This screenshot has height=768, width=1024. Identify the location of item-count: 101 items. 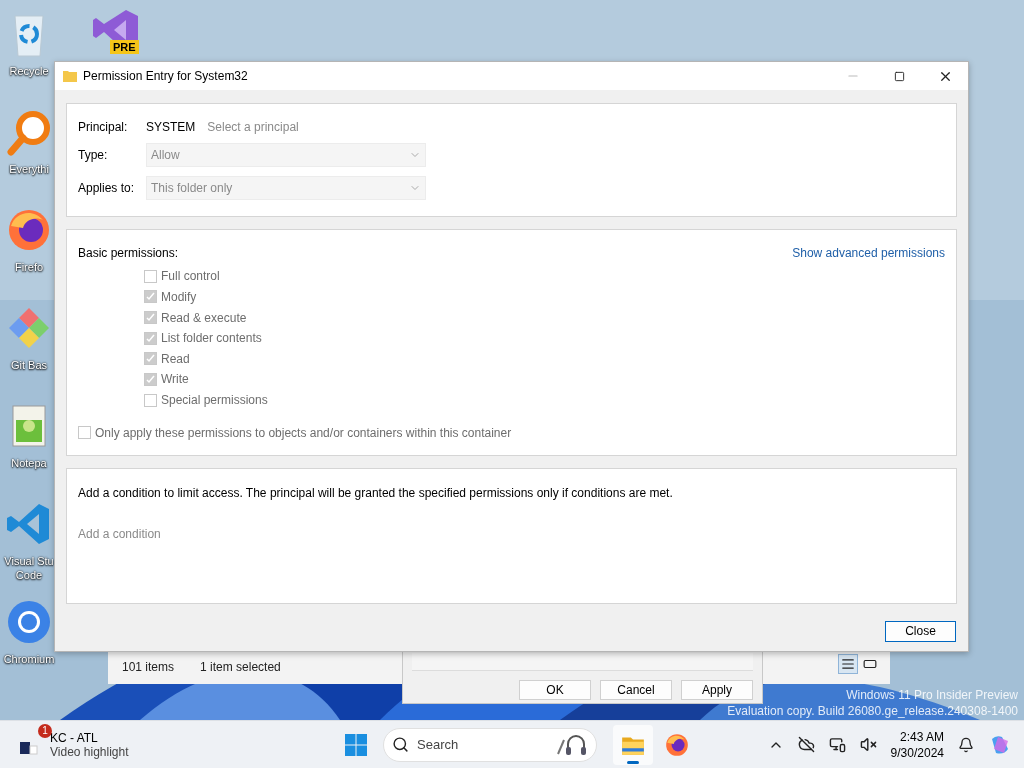
(148, 667).